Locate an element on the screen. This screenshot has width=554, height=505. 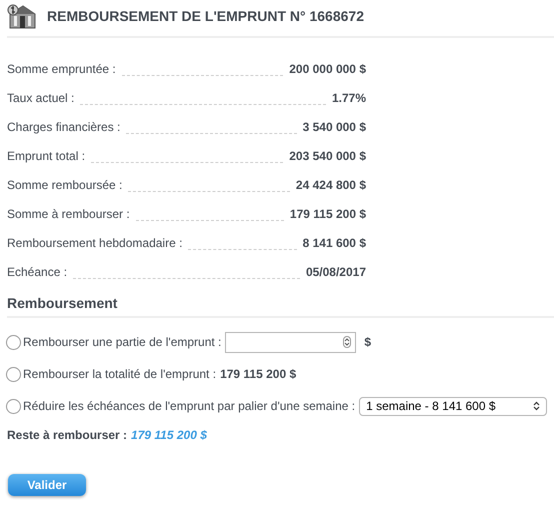
remaining-amount: 179 115 200 $ is located at coordinates (169, 435).